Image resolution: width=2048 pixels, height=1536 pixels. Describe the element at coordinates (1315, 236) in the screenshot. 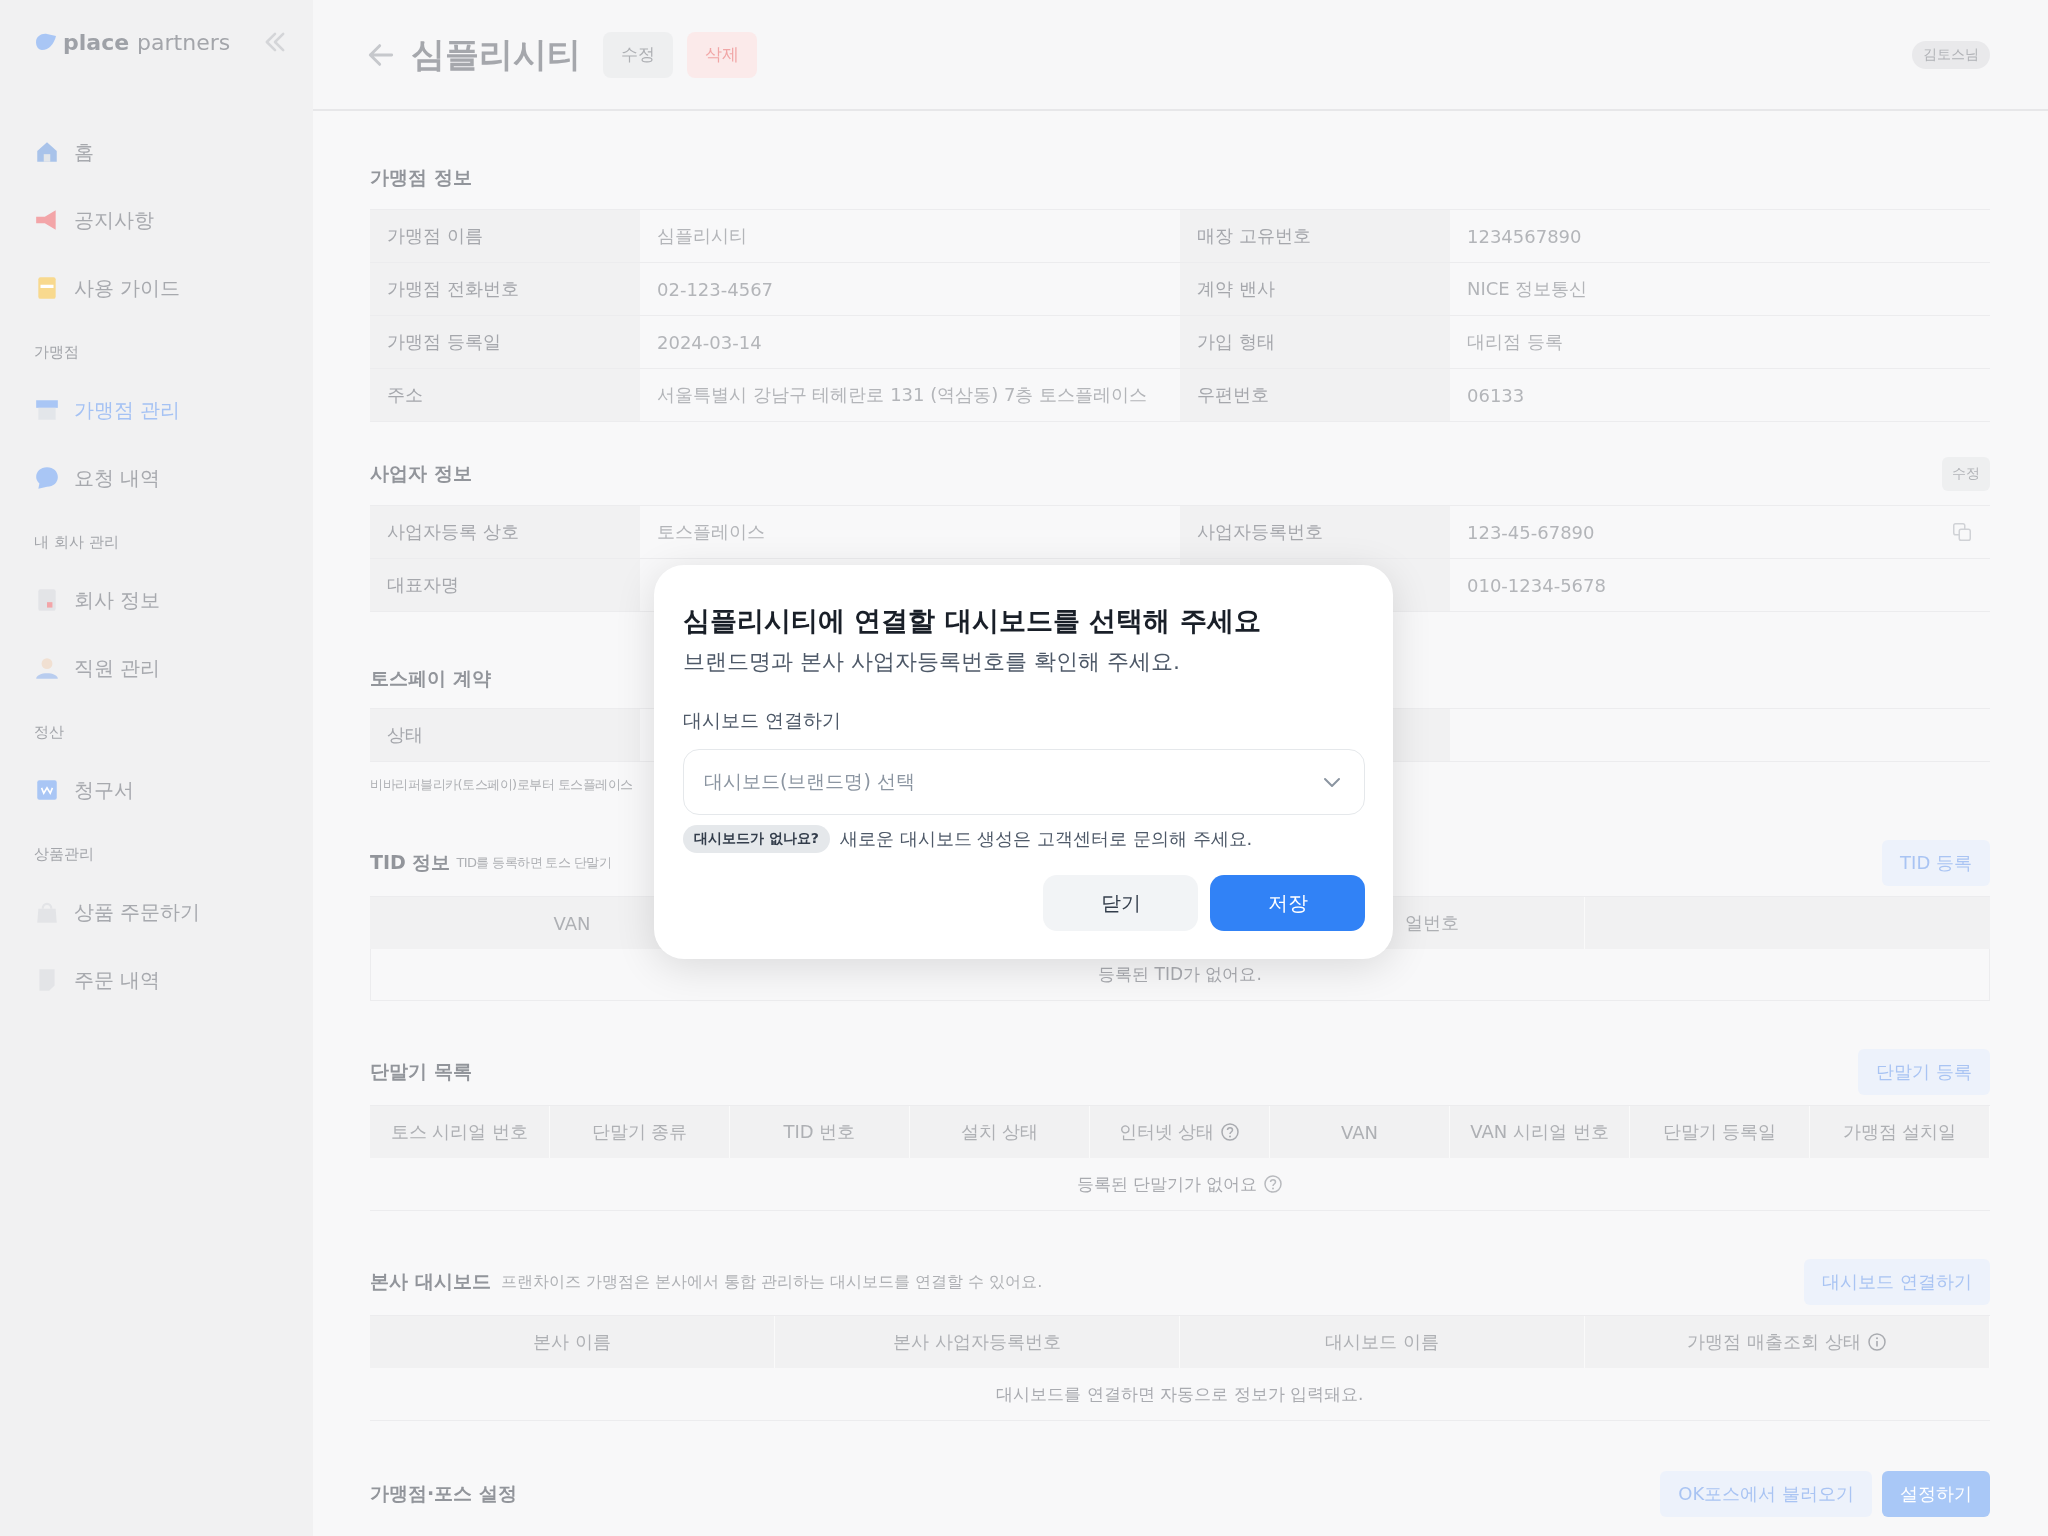

I see `label-cell: 매장 고유번호` at that location.